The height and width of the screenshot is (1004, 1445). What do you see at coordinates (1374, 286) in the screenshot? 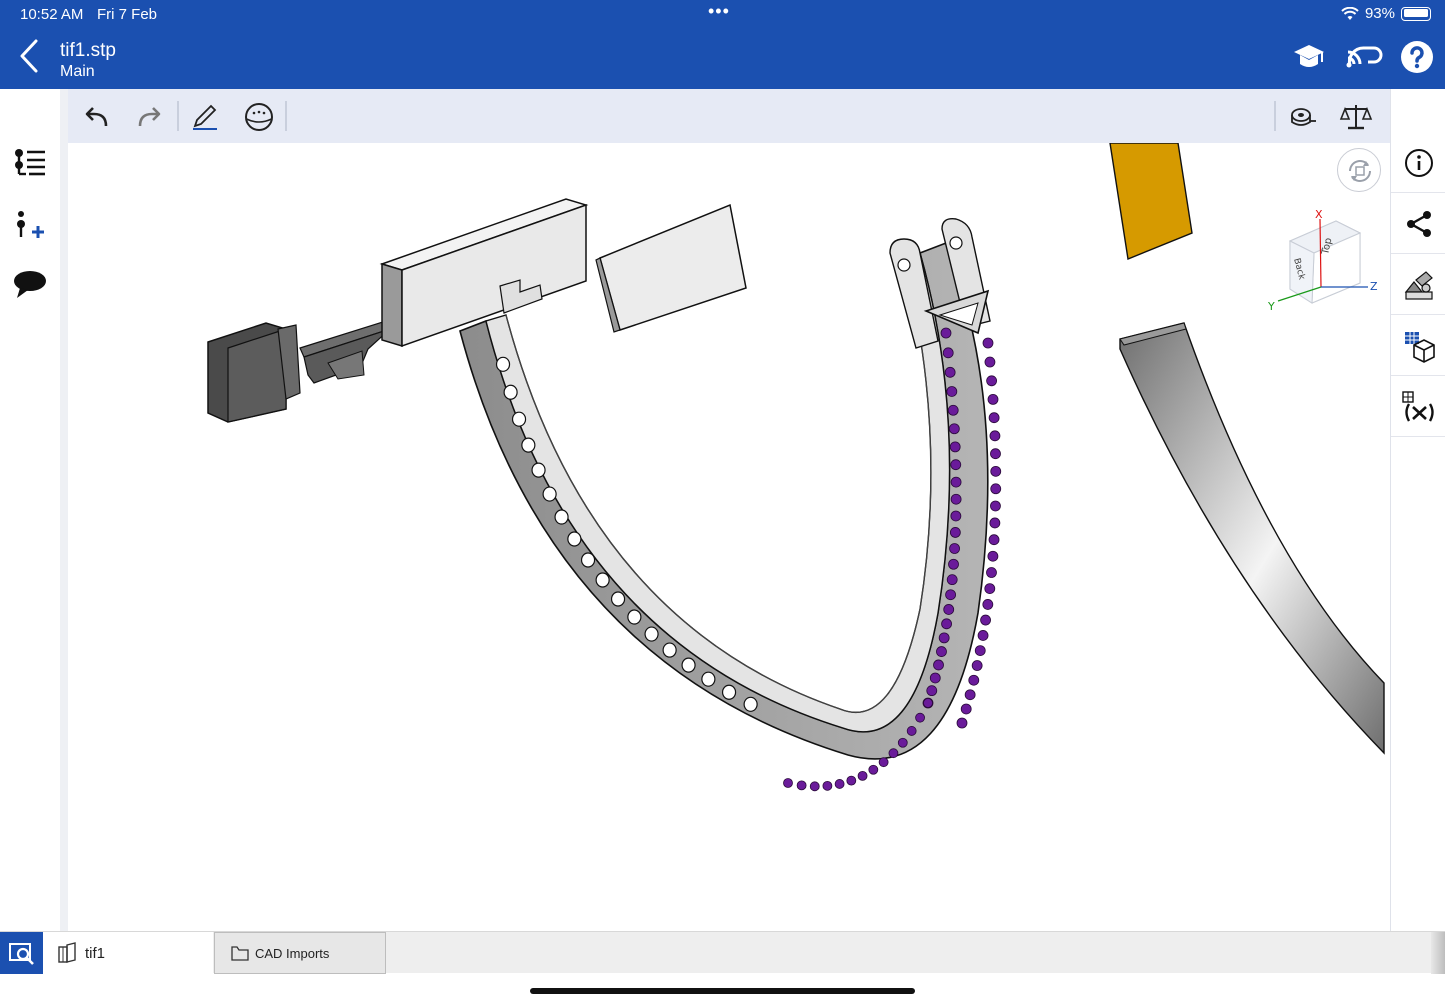
I see `axis-z-label: Z` at bounding box center [1374, 286].